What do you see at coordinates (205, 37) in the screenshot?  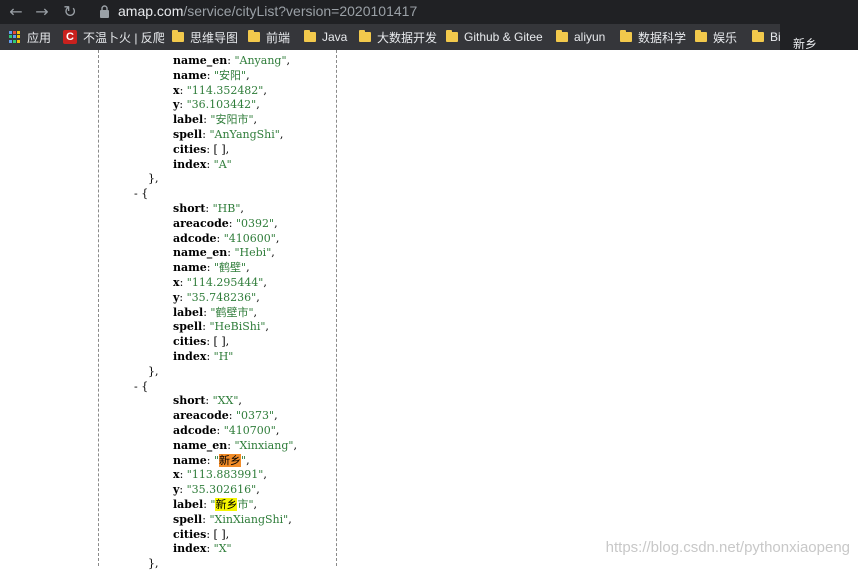 I see `bookmark-mindmap: 思维导图` at bounding box center [205, 37].